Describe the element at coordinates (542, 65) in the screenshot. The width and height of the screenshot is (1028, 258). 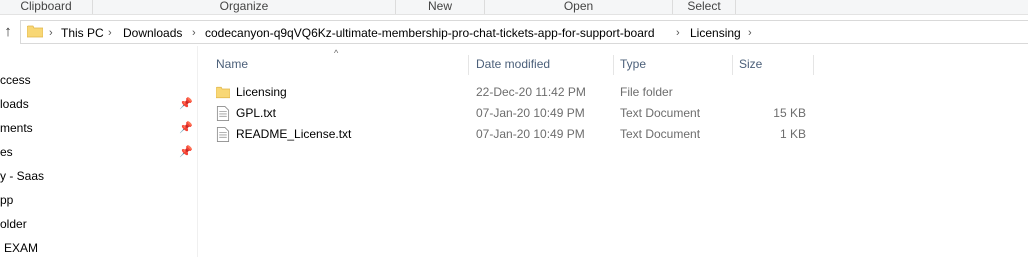
I see `column-header-date-modified: Date modified` at that location.